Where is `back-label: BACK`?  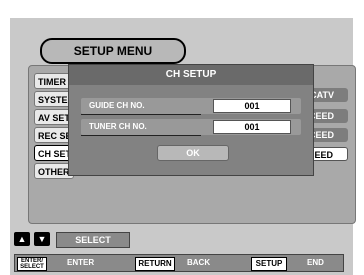
back-label: BACK is located at coordinates (199, 262).